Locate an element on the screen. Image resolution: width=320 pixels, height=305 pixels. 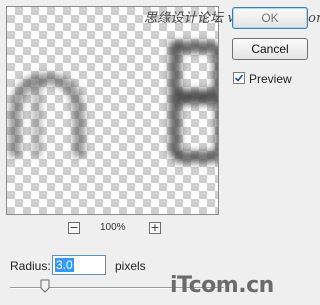
preview-label: Preview is located at coordinates (270, 79).